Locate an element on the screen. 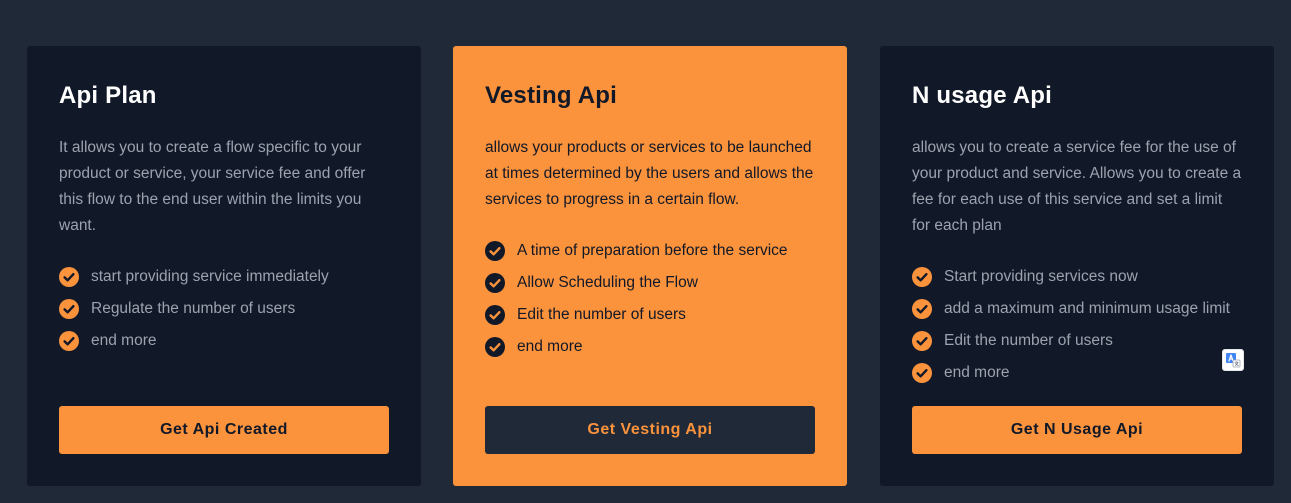 The width and height of the screenshot is (1291, 503). get-api-created-button: Get Api Created is located at coordinates (224, 430).